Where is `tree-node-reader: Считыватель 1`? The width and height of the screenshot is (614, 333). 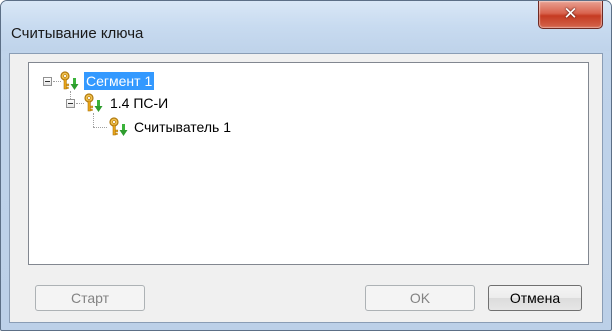
tree-node-reader: Считыватель 1 is located at coordinates (182, 127).